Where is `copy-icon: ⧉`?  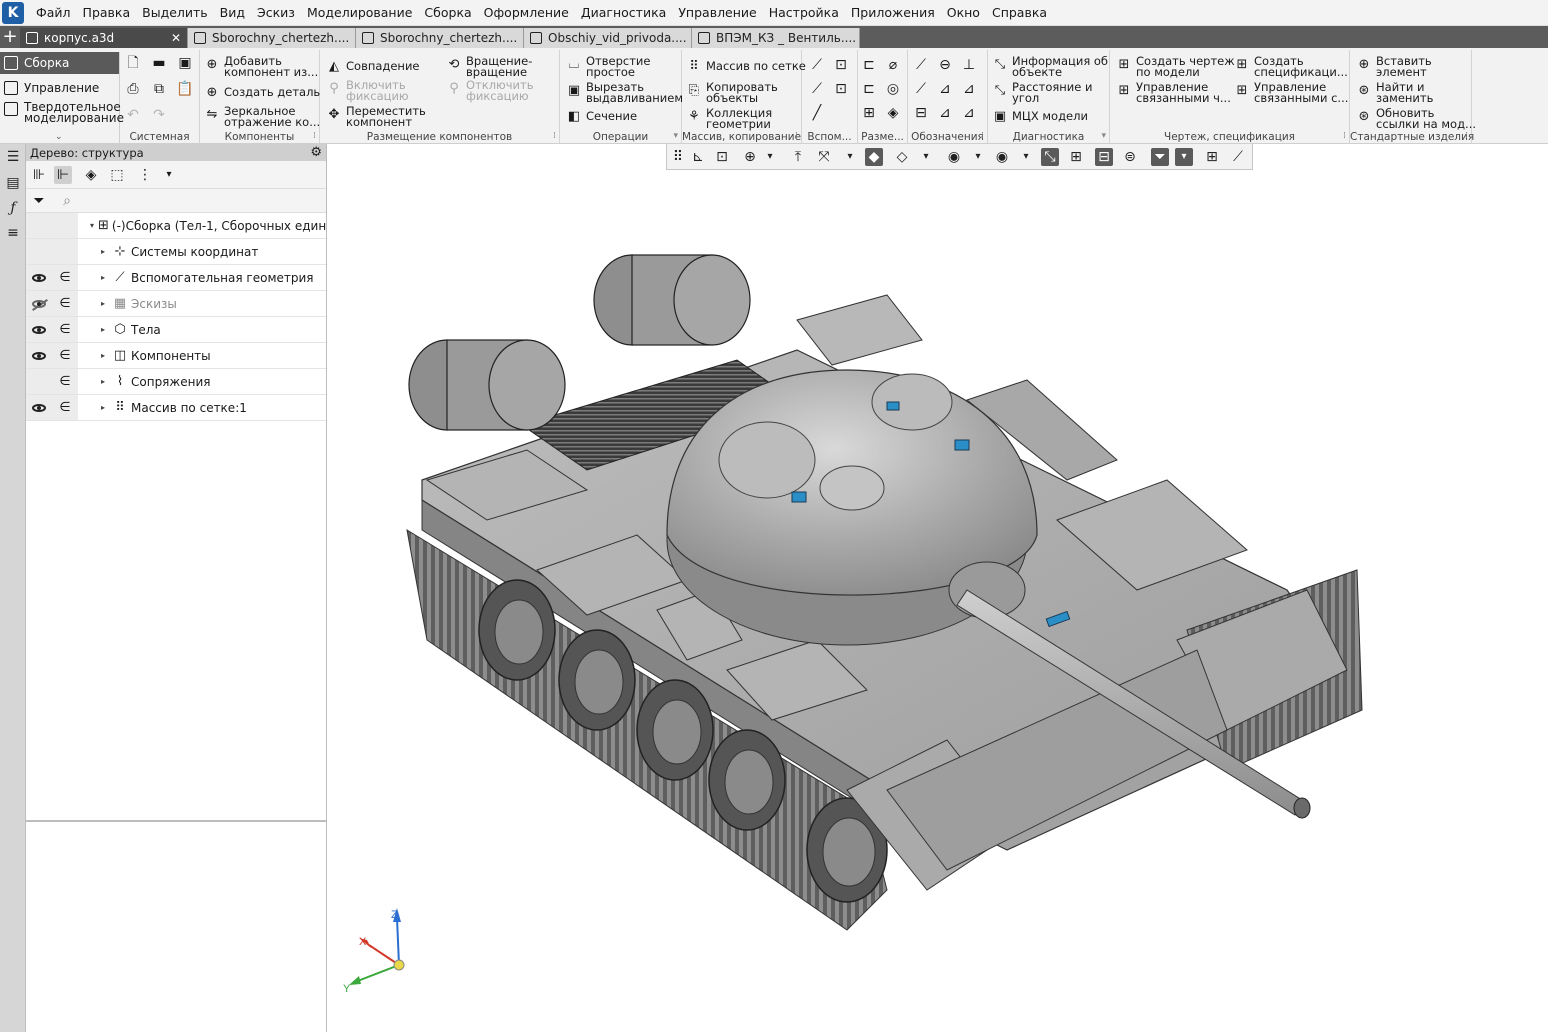
copy-icon: ⧉ is located at coordinates (159, 89).